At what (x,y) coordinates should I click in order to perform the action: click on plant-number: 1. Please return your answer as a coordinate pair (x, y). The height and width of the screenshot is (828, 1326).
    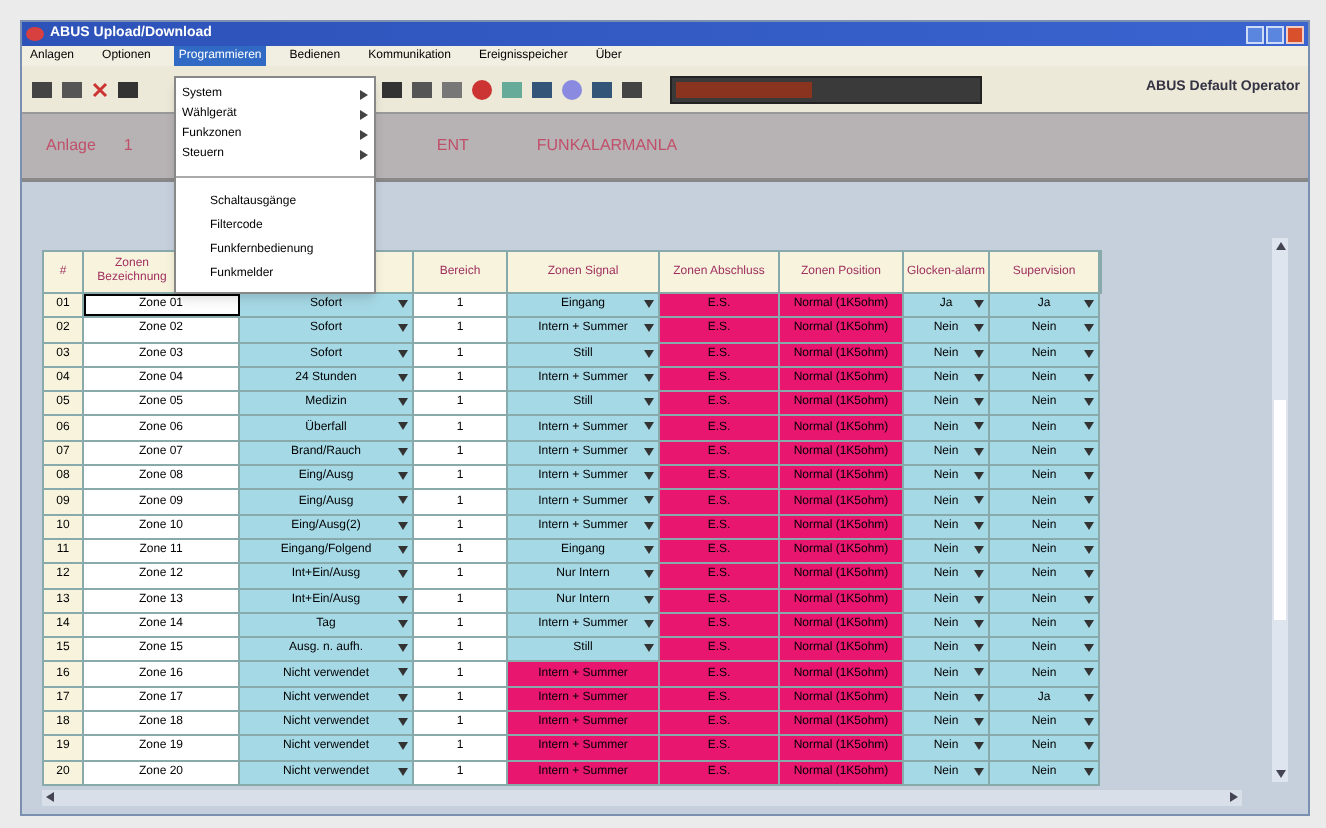
    Looking at the image, I should click on (128, 146).